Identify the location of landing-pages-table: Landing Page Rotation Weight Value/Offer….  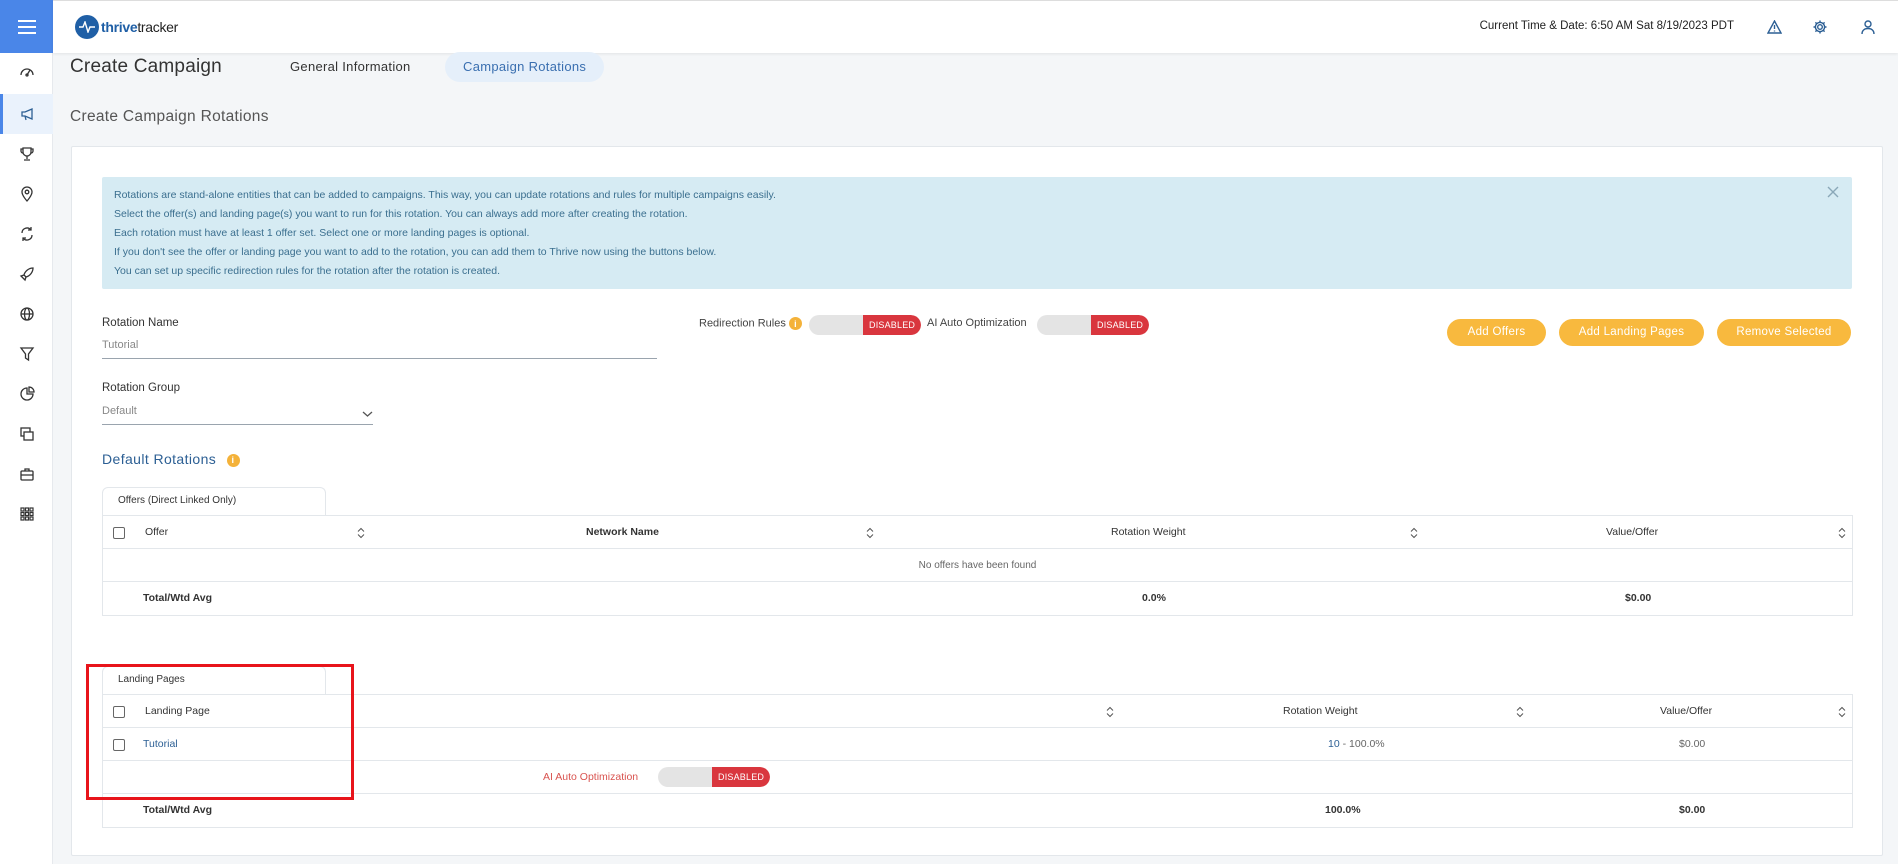
(977, 761).